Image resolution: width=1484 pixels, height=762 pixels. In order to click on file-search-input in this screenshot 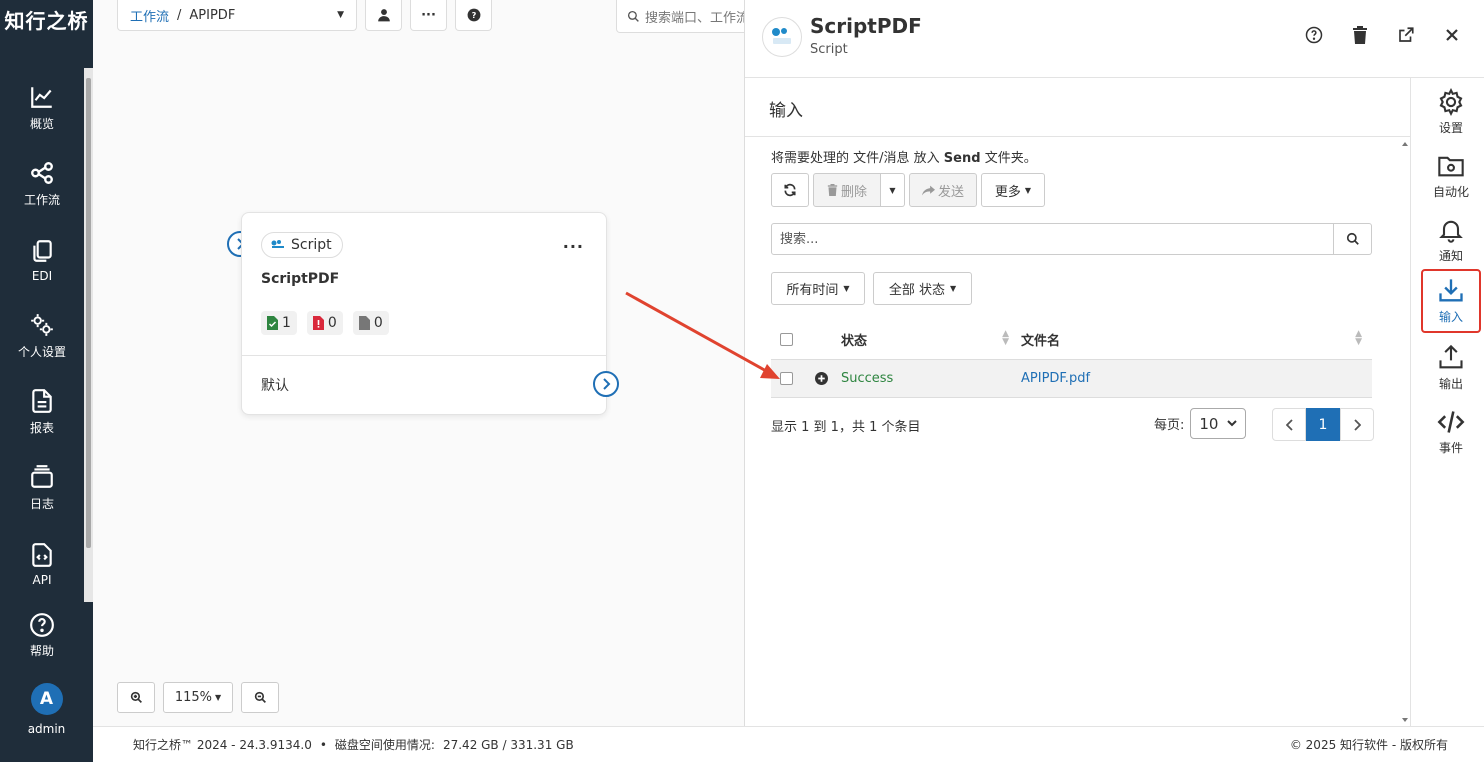, I will do `click(1052, 239)`.